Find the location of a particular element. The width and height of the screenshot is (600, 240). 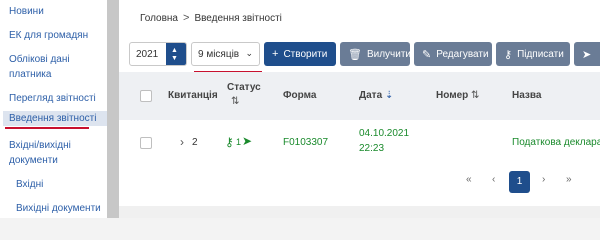

sign-button-label: Підписати is located at coordinates (540, 54).